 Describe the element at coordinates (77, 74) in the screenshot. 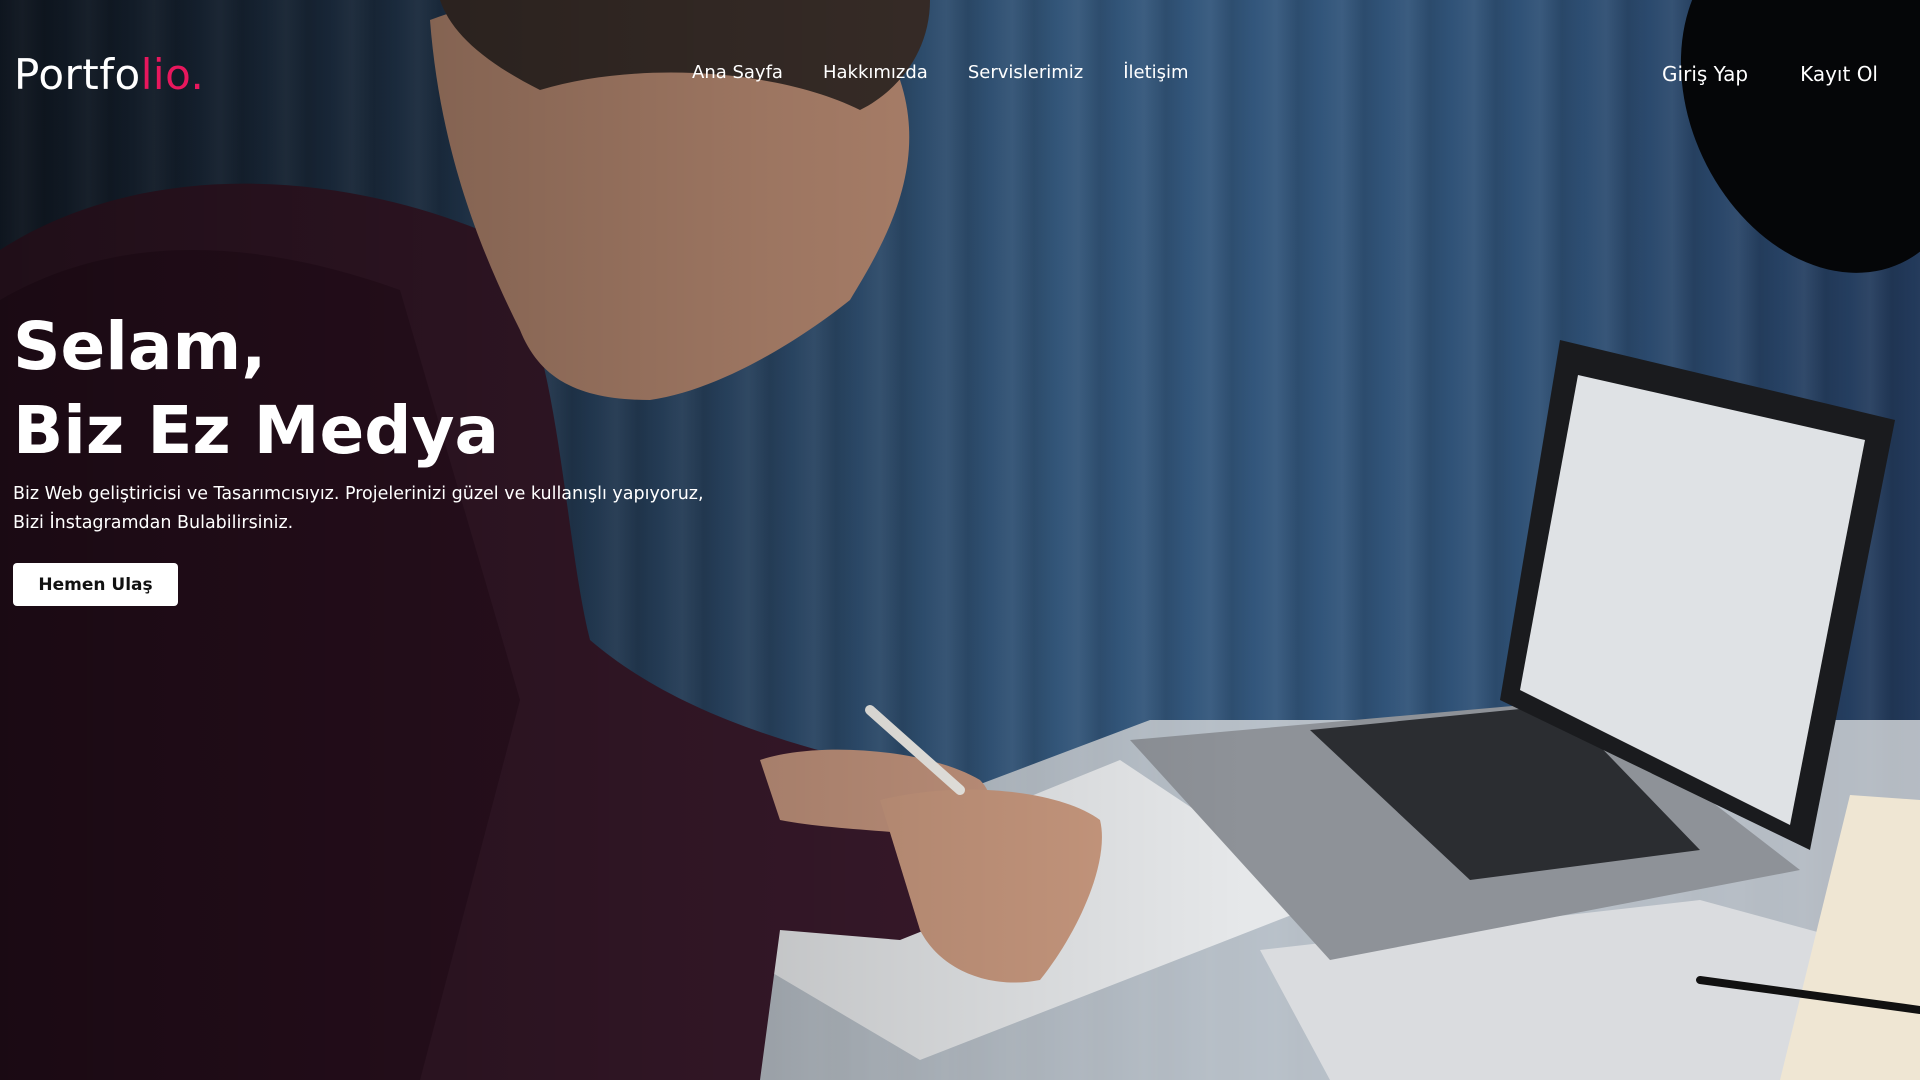

I see `logo-text: Portfo` at that location.